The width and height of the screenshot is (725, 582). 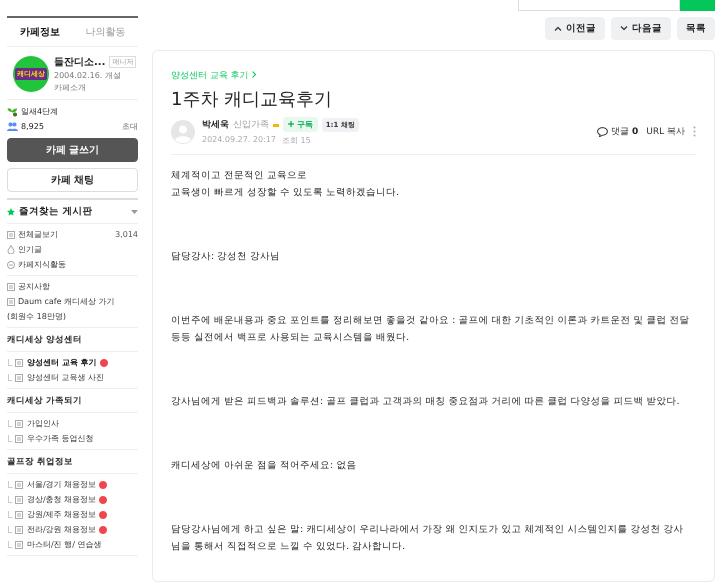 I want to click on menu-group-title: 캐디세상 양성센터, so click(x=72, y=341).